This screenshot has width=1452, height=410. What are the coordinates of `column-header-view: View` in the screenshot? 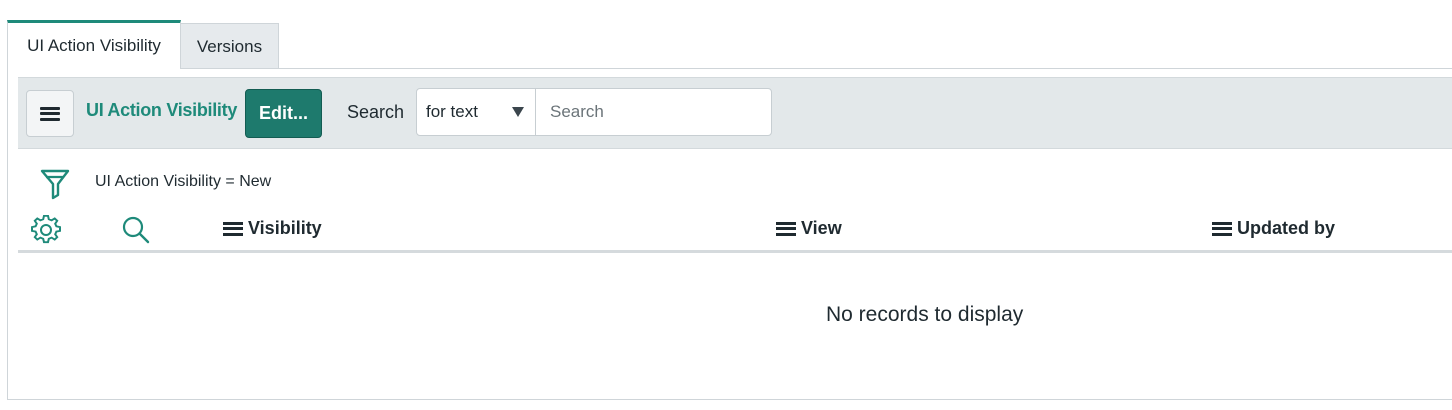 It's located at (809, 228).